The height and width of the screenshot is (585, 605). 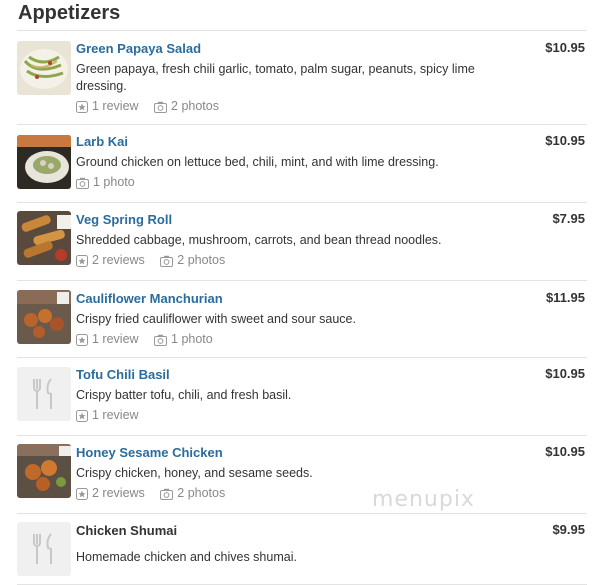 What do you see at coordinates (127, 530) in the screenshot?
I see `item-name: Chicken Shumai` at bounding box center [127, 530].